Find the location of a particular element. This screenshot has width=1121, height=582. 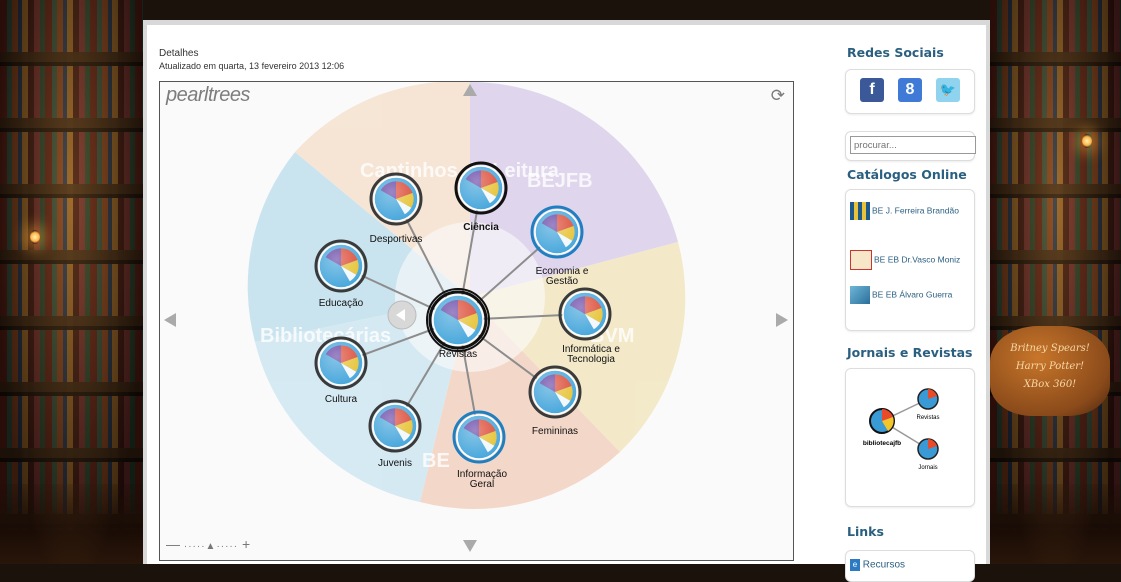

twitter-icon: 🐦 is located at coordinates (948, 90).